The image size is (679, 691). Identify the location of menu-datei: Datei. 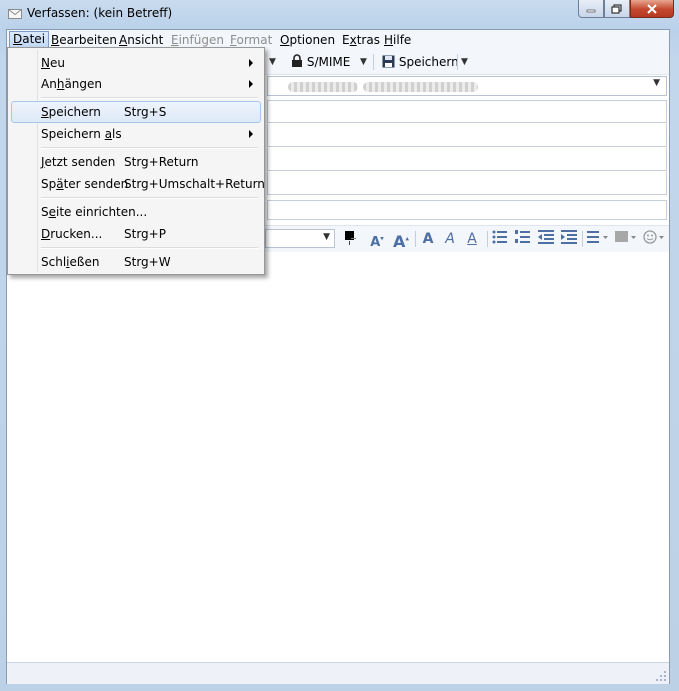
(29, 39).